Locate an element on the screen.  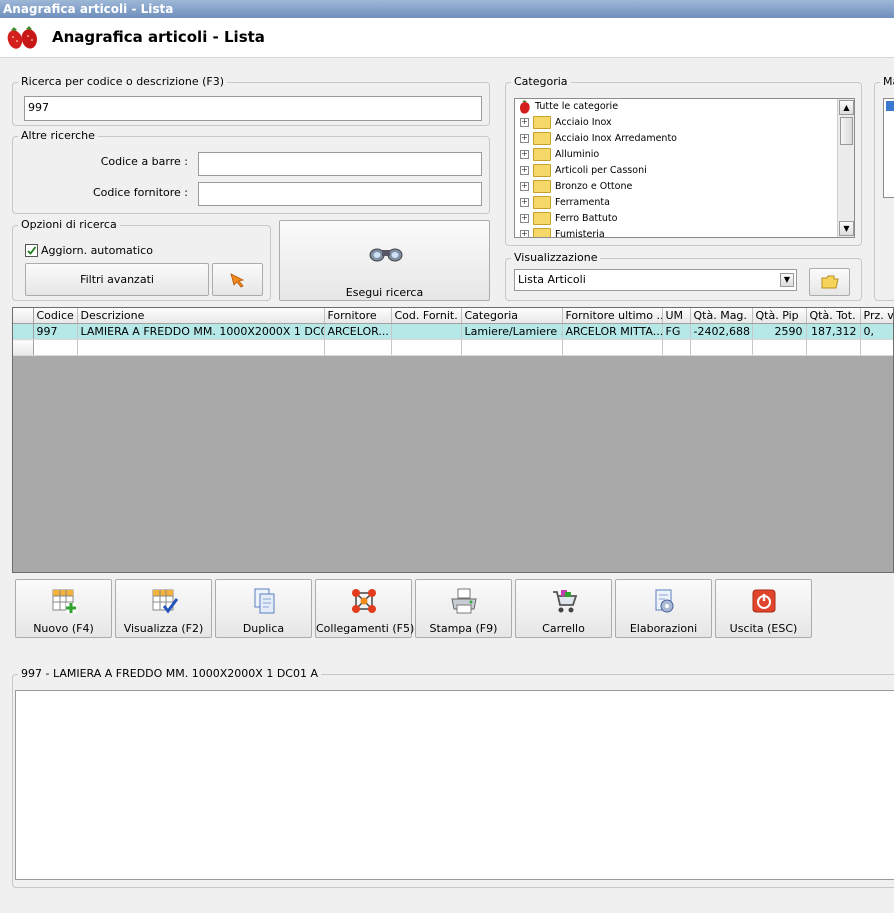
tree-item-label: Bronzo e Ottone is located at coordinates (594, 186).